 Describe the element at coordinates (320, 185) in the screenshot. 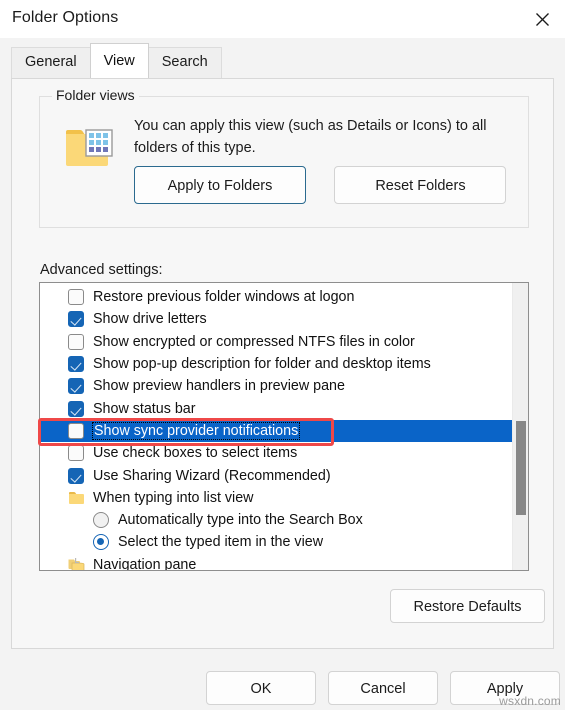

I see `folder-views-buttons: Apply to Folders Reset Folders` at that location.